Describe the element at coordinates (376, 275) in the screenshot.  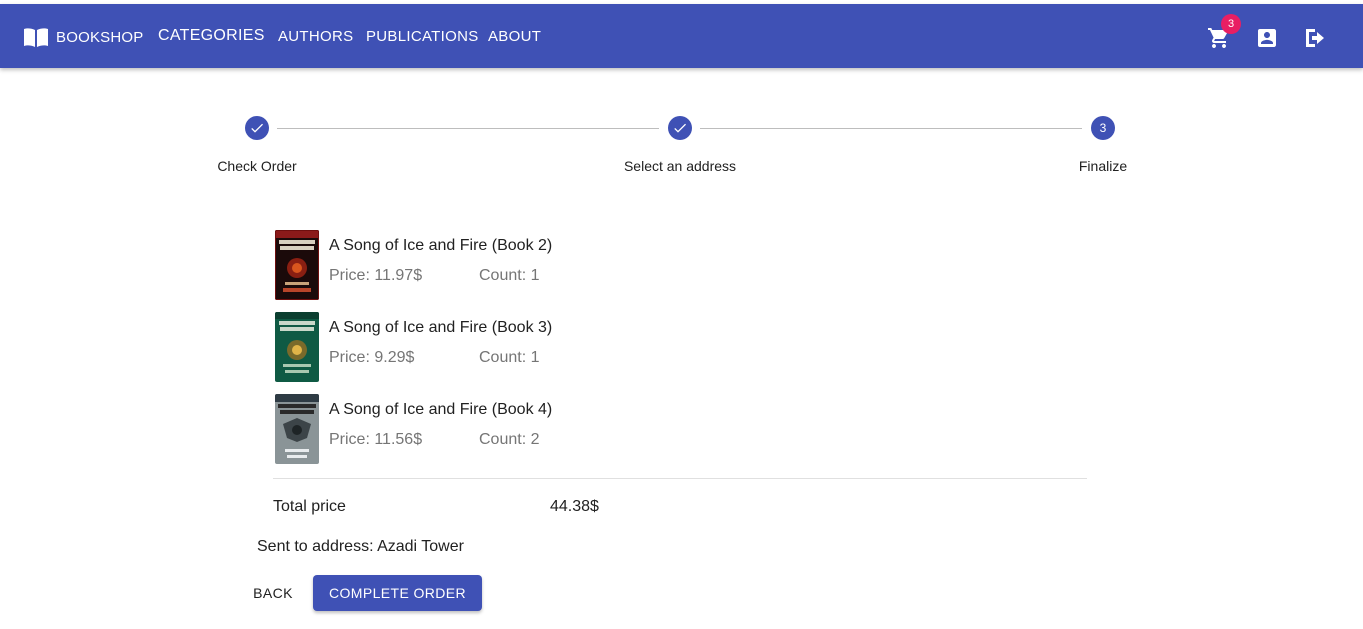
I see `book-price: Price: 11.97$` at that location.